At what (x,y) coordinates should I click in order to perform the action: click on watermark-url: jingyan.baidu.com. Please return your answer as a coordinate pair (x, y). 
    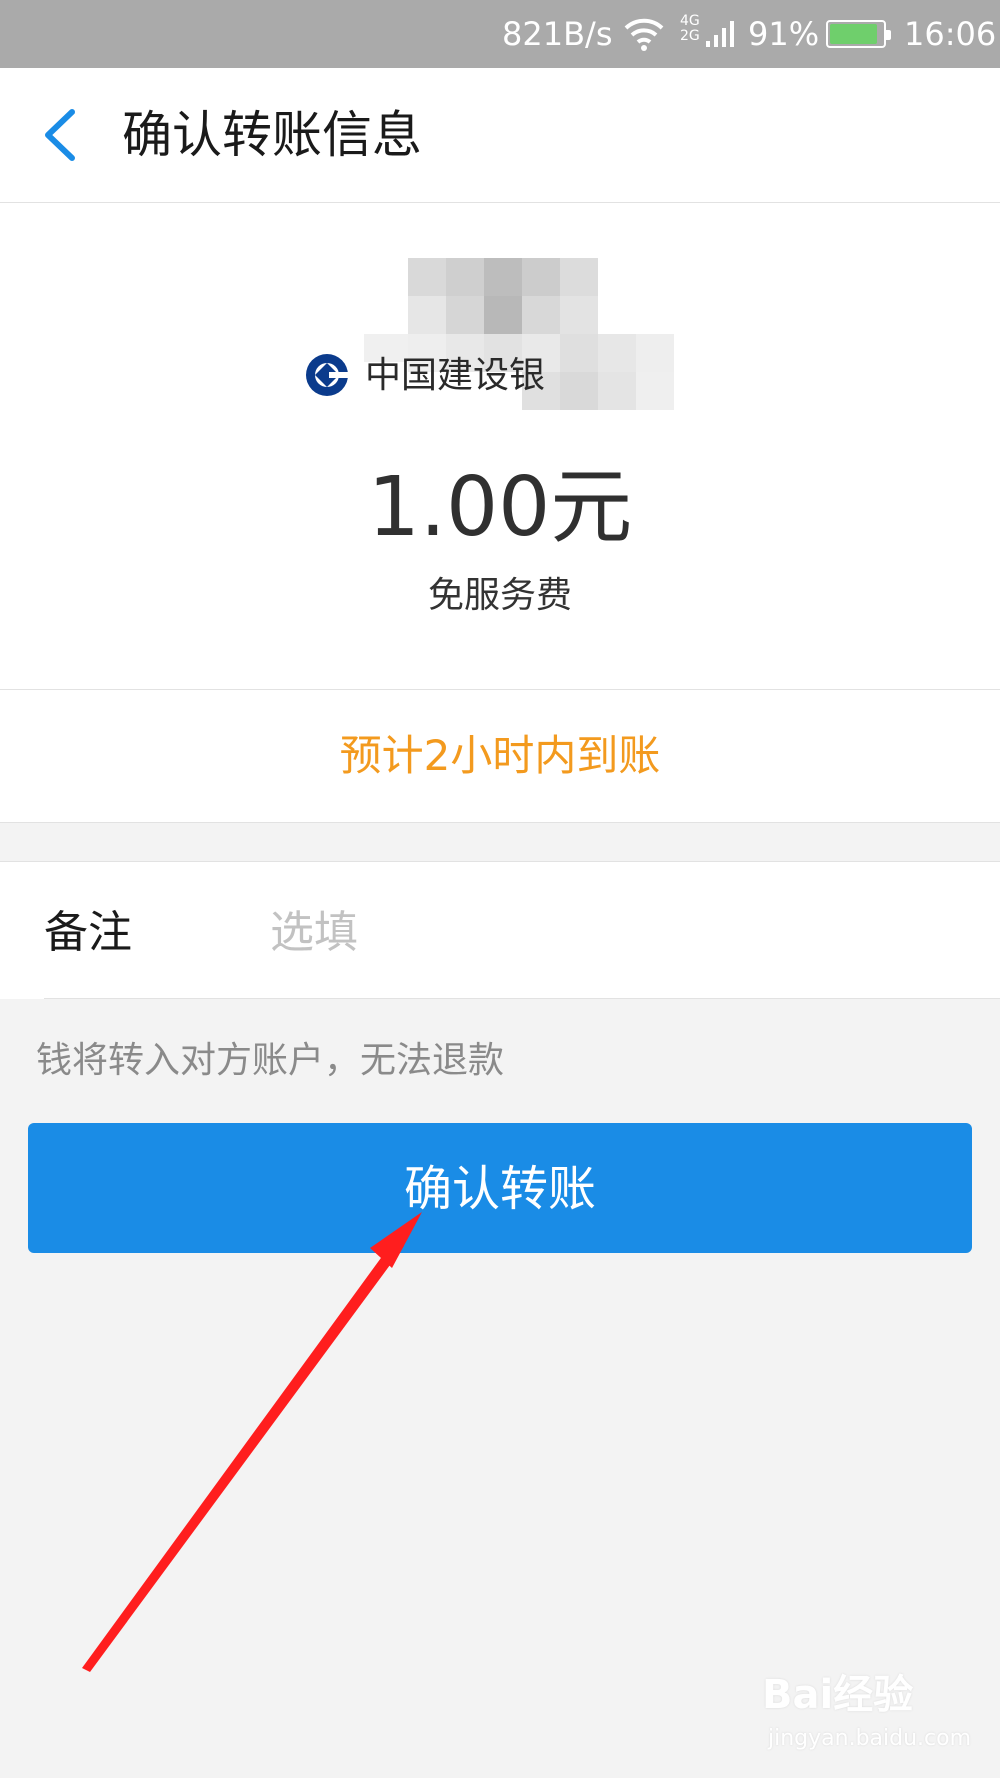
    Looking at the image, I should click on (870, 1738).